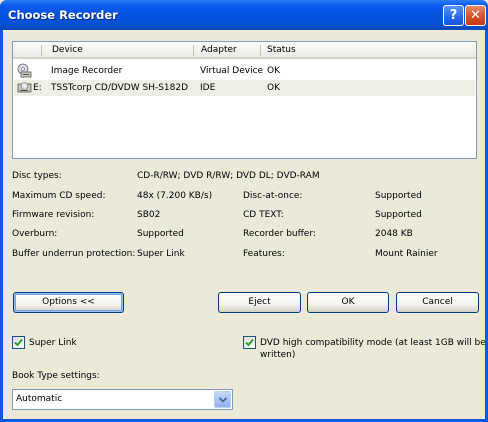 The image size is (488, 422). Describe the element at coordinates (59, 196) in the screenshot. I see `max-cd-speed-label: Maximum CD speed:` at that location.